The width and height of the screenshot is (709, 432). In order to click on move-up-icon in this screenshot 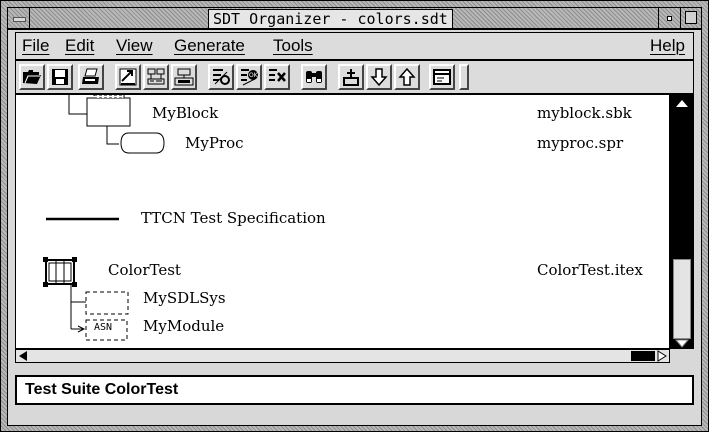, I will do `click(407, 76)`.